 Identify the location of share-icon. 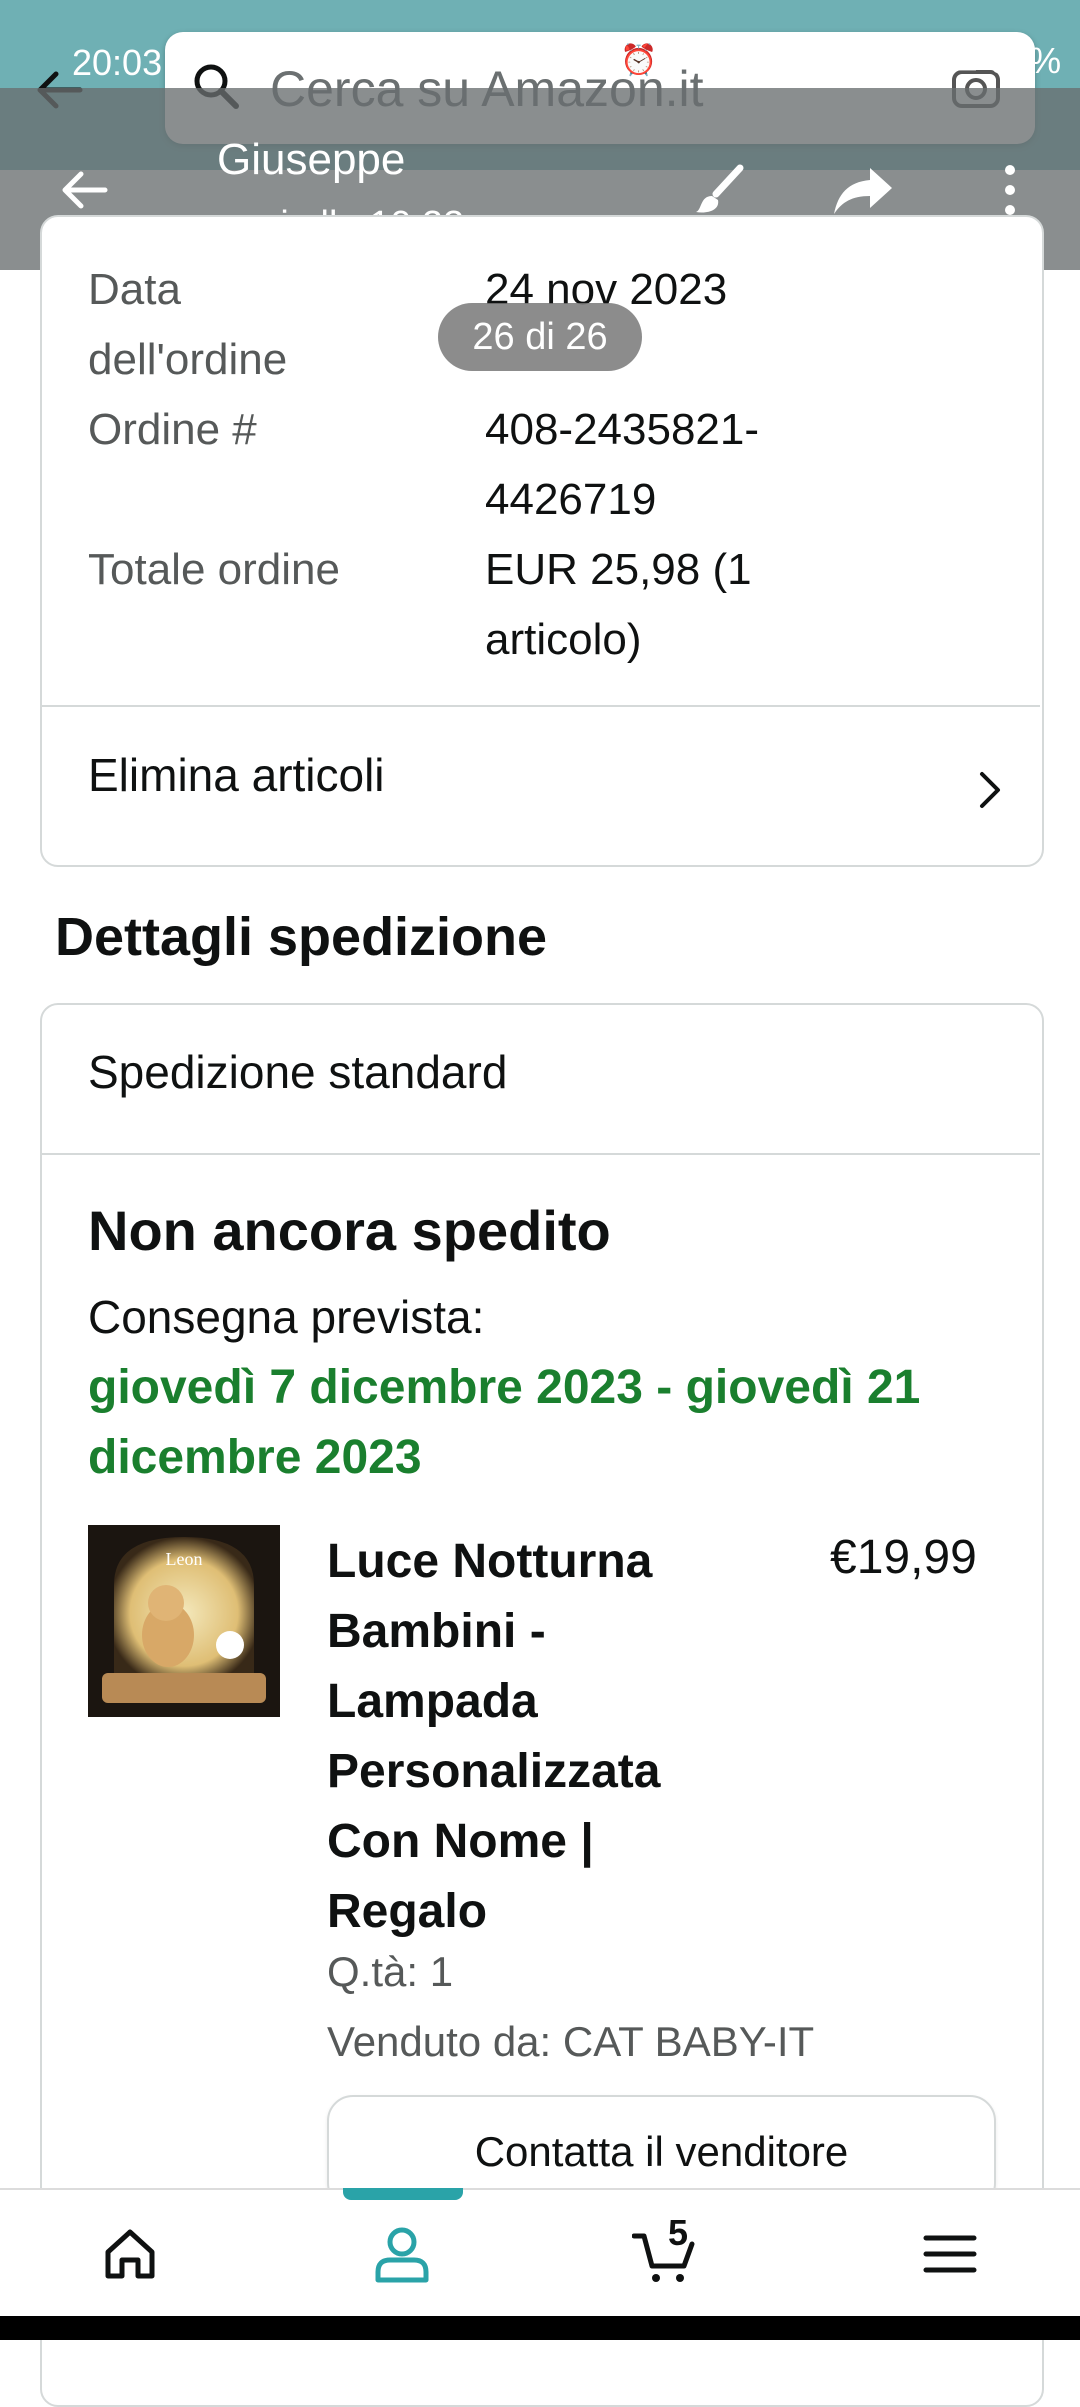
(863, 190).